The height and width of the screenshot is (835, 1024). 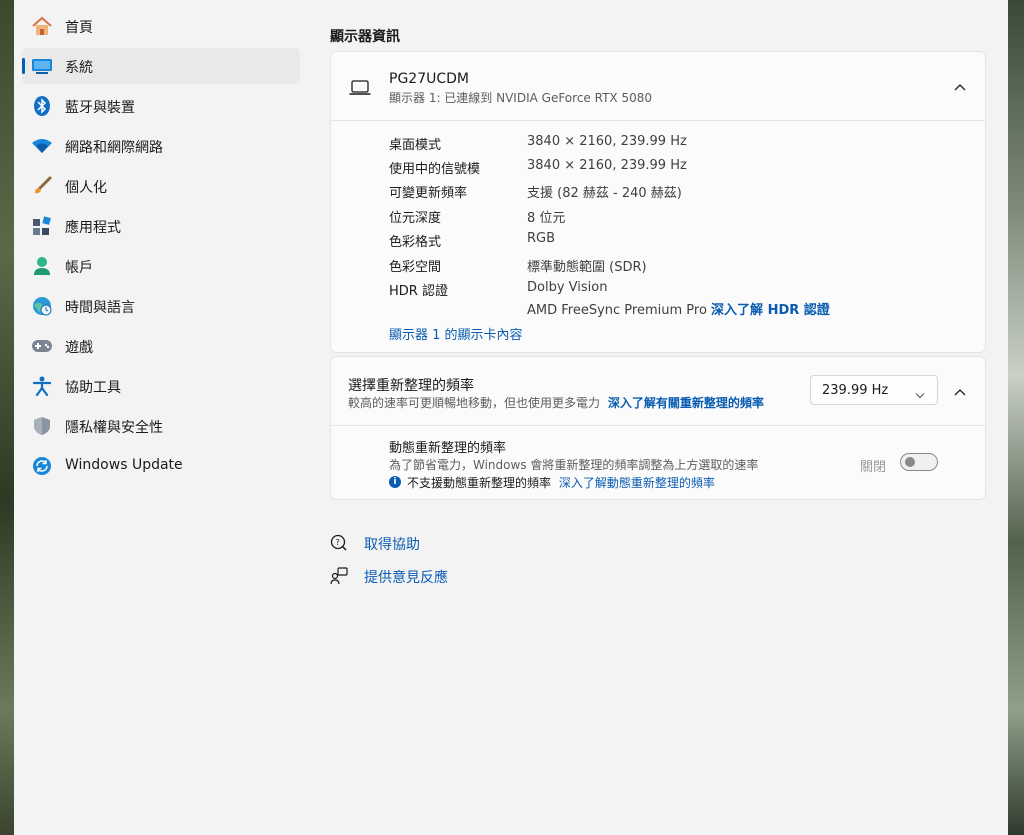 What do you see at coordinates (365, 37) in the screenshot?
I see `section-title: 顯示器資訊` at bounding box center [365, 37].